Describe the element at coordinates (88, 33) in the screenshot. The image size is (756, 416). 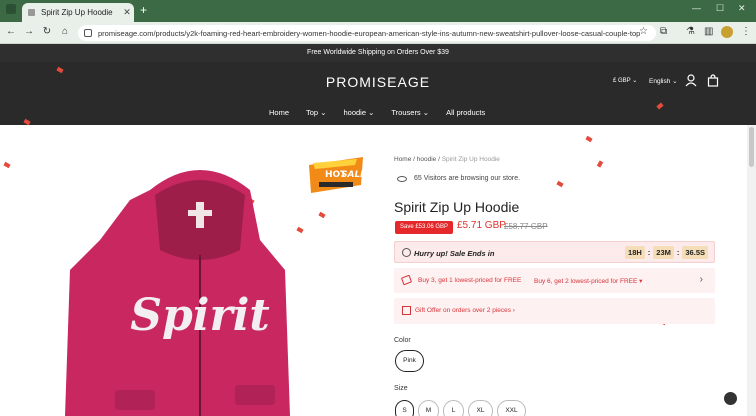
I see `site-info-icon` at that location.